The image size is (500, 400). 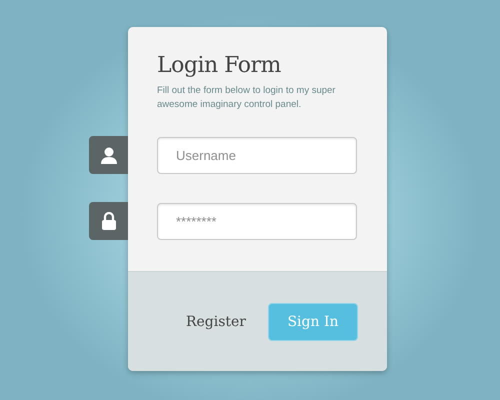 I want to click on password-field: ********, so click(x=257, y=221).